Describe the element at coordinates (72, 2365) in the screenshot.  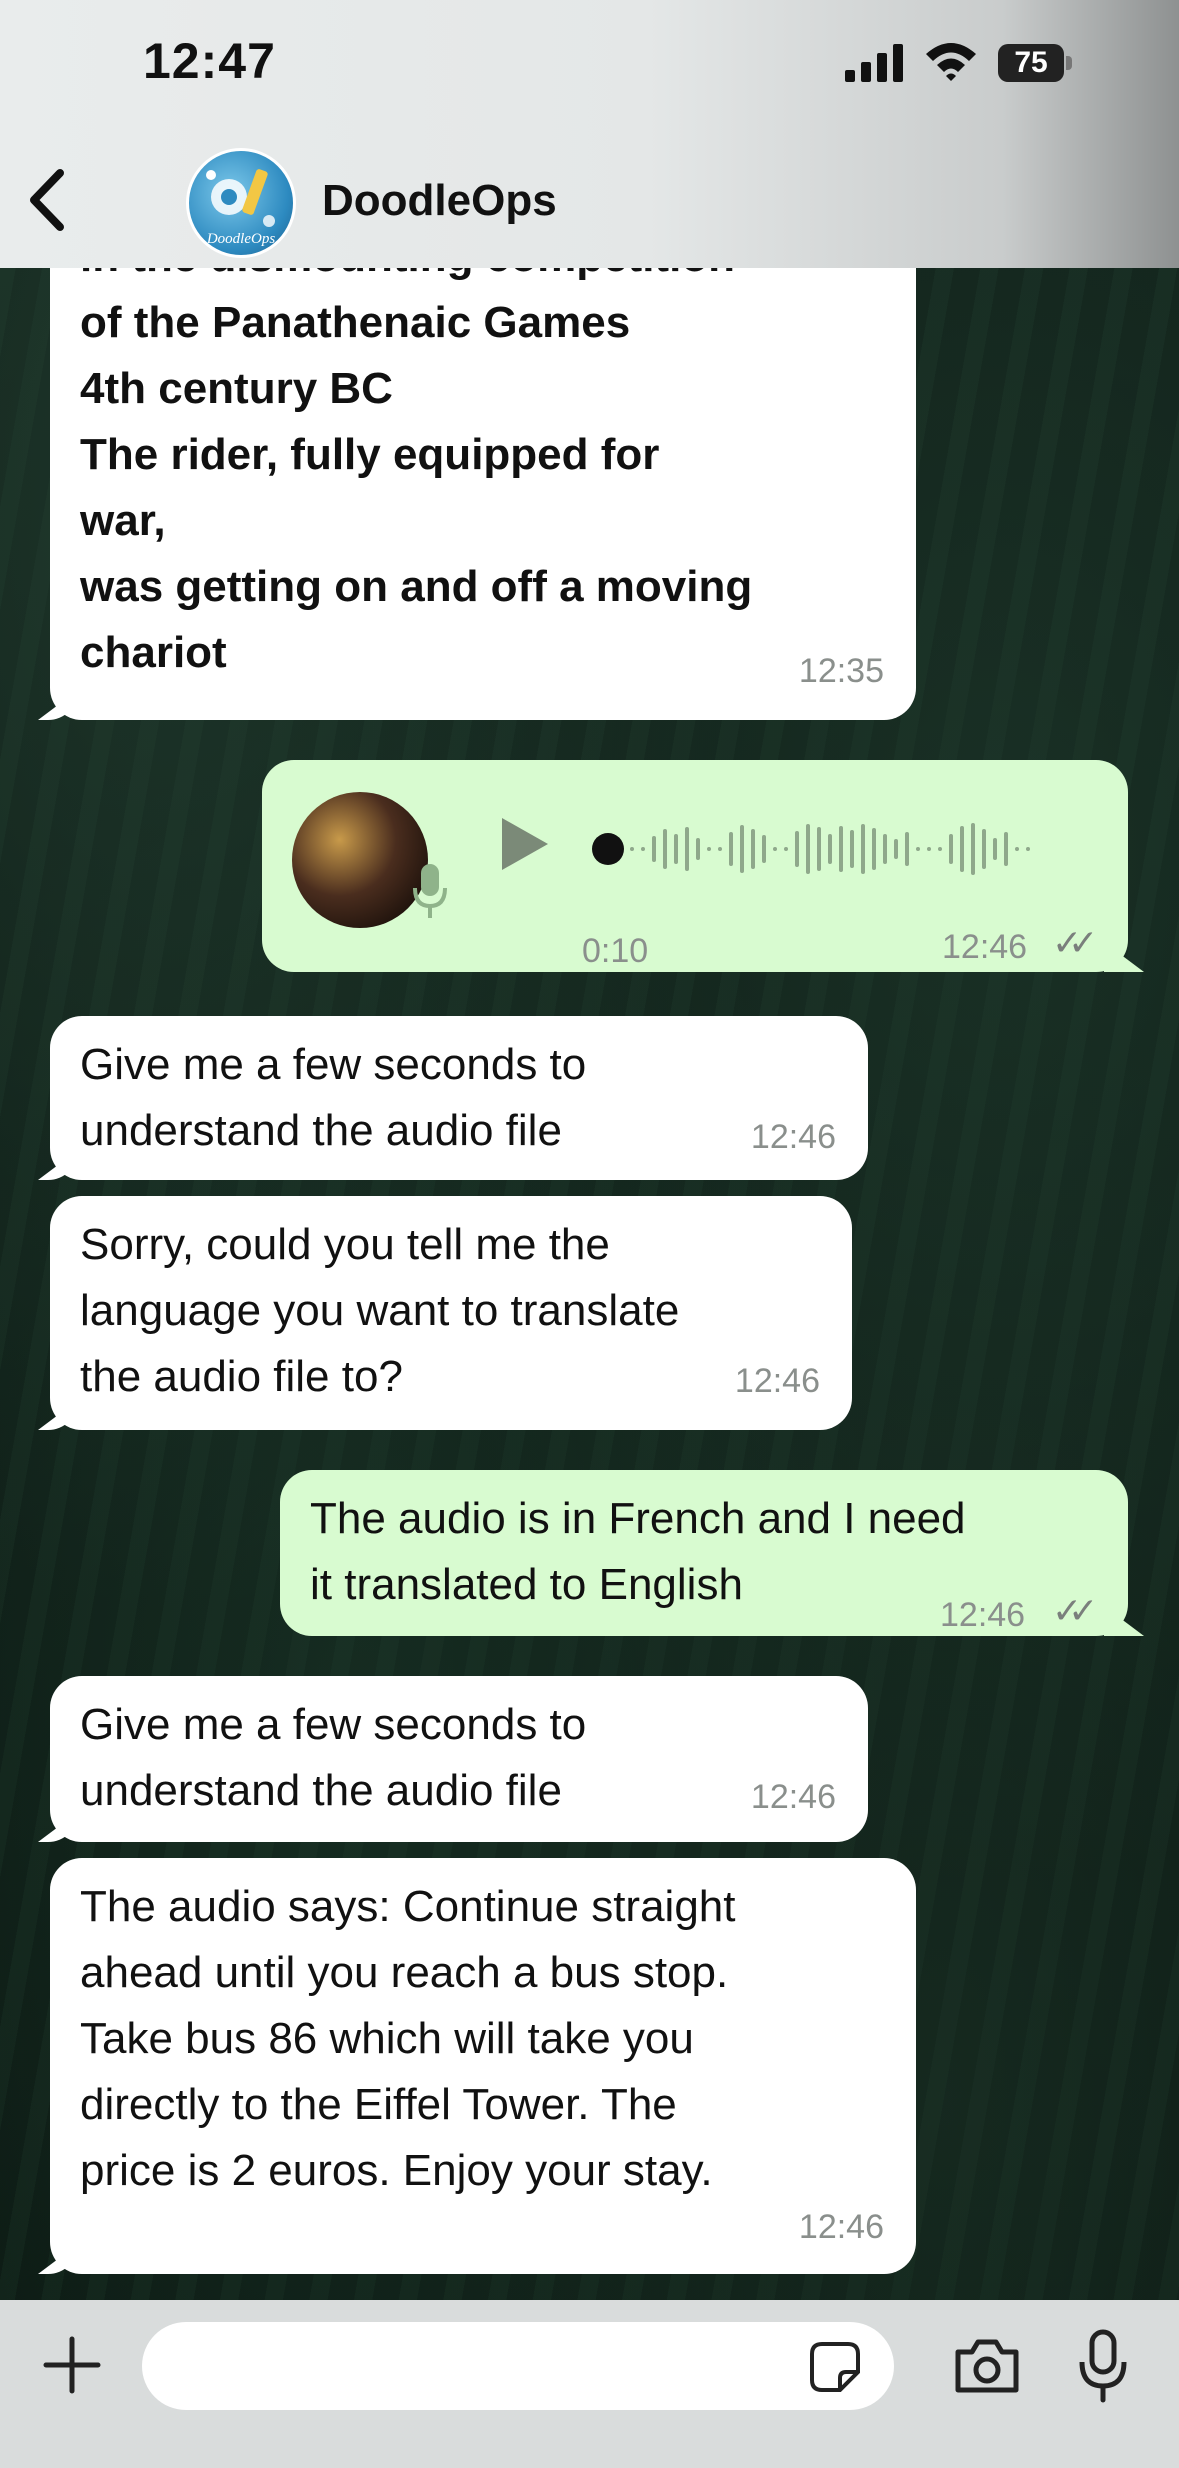
I see `plus-icon` at that location.